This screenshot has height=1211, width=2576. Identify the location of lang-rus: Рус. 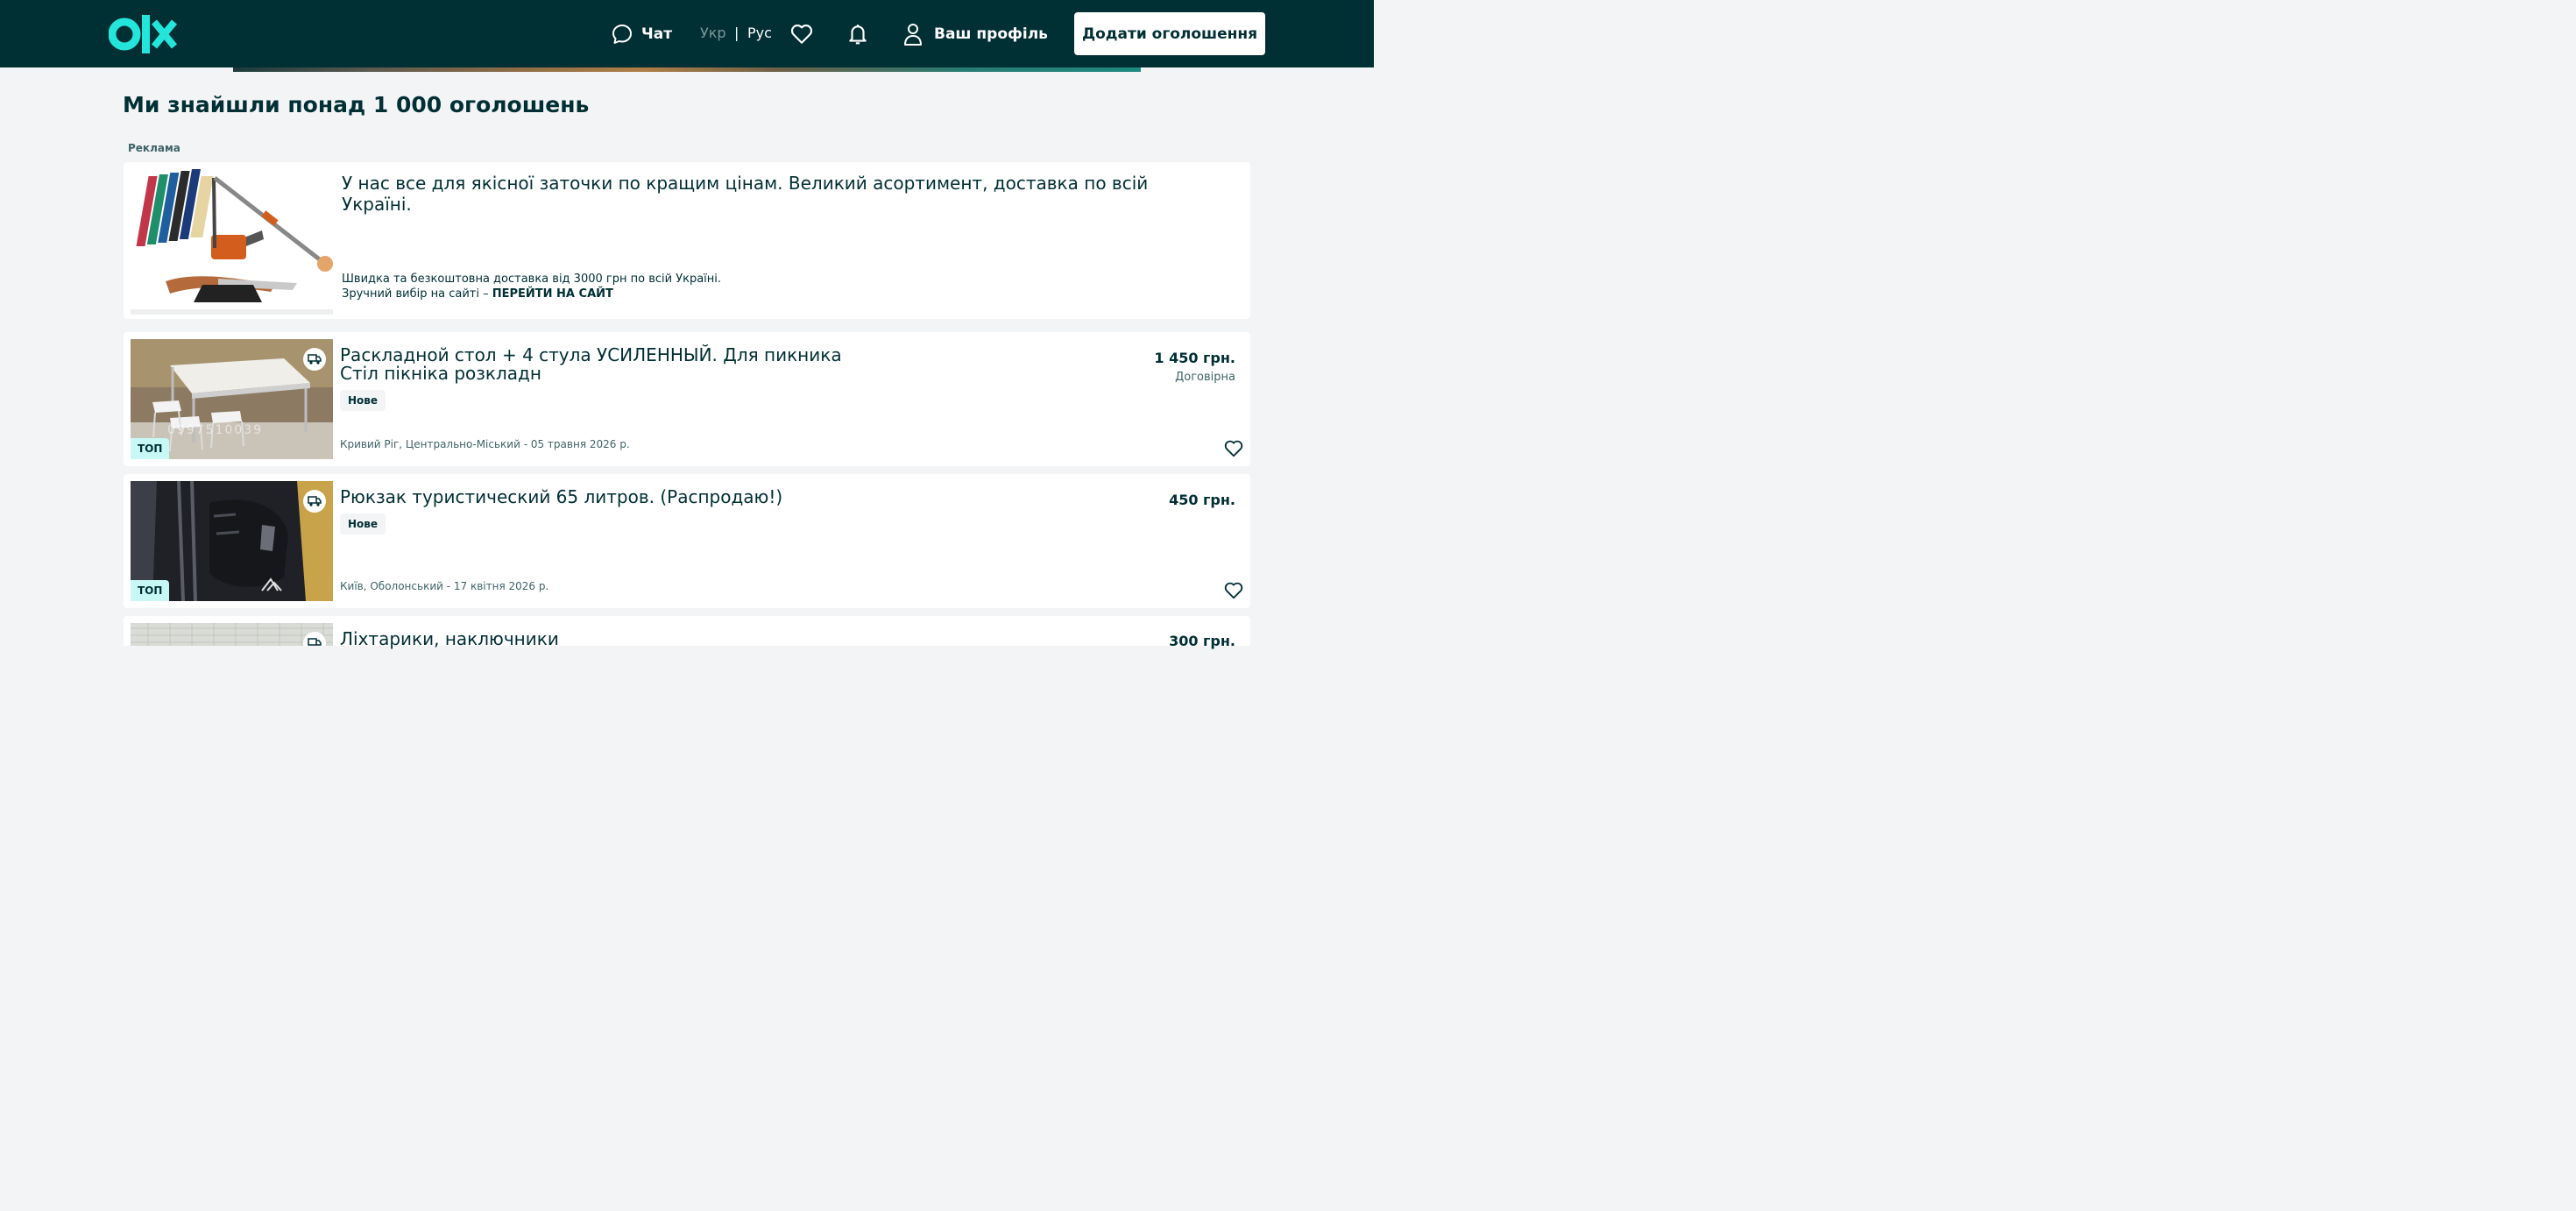
(759, 33).